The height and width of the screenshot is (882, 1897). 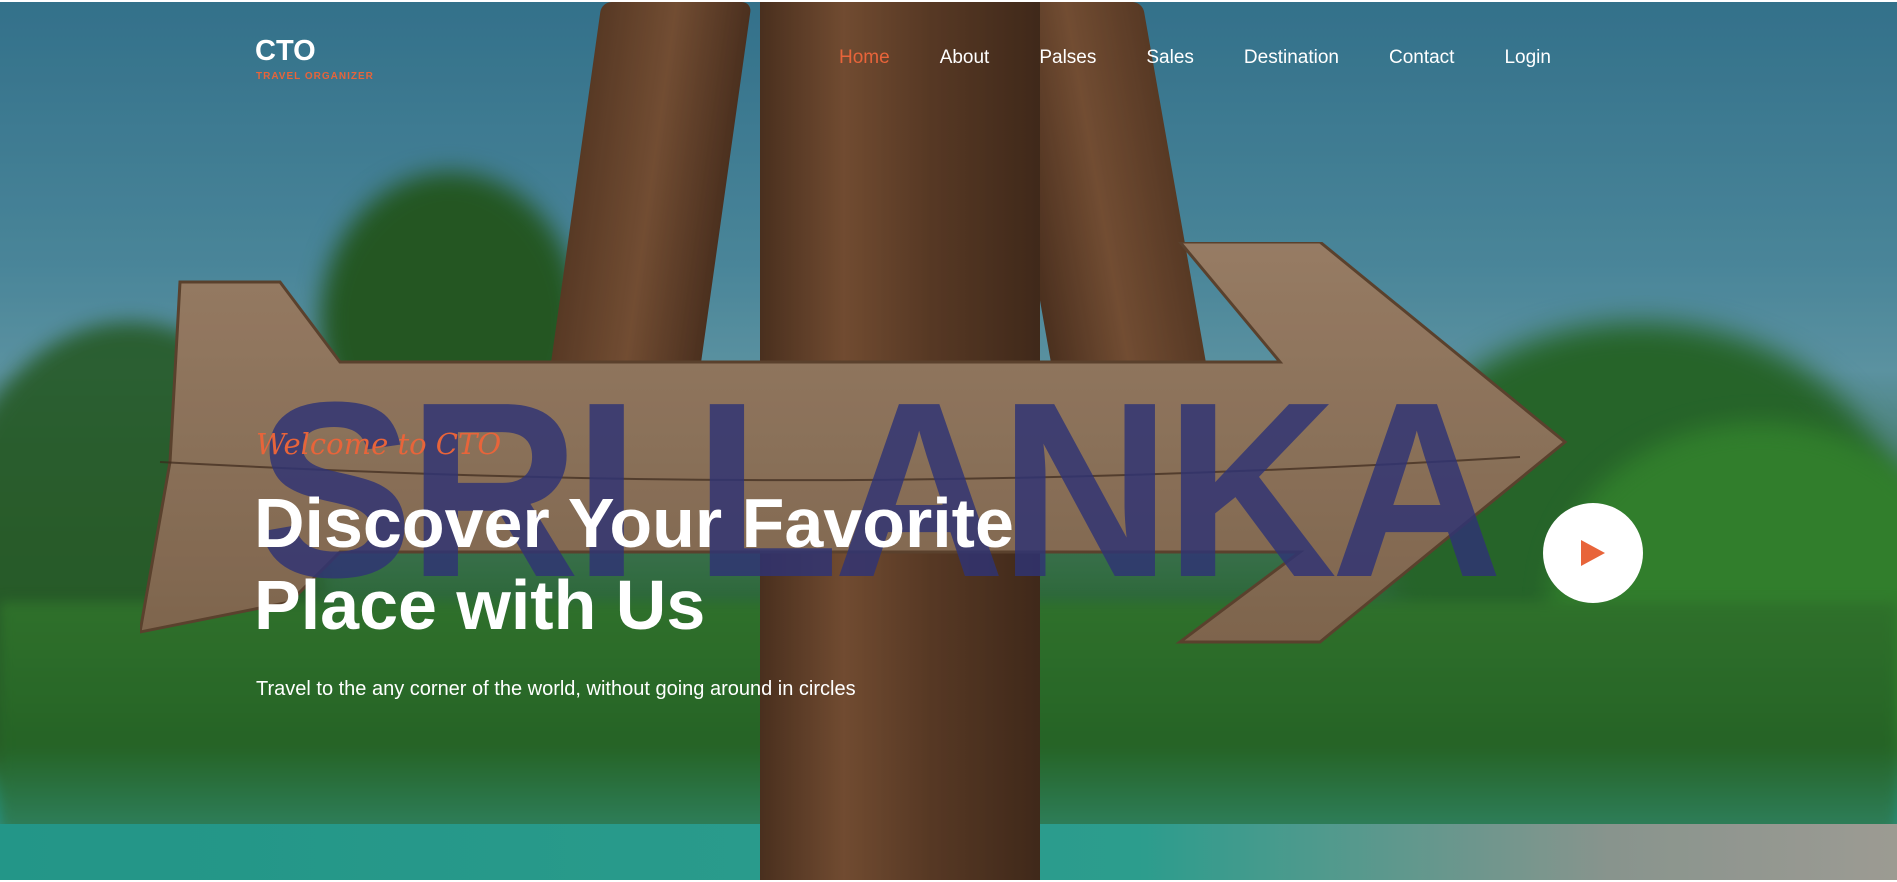 What do you see at coordinates (965, 58) in the screenshot?
I see `nav-about: About` at bounding box center [965, 58].